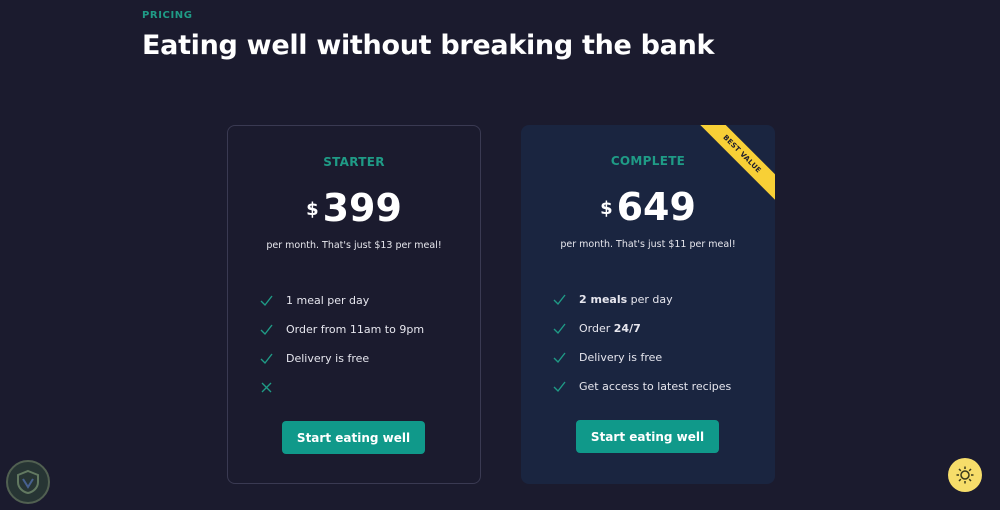 This screenshot has height=510, width=1000. Describe the element at coordinates (648, 161) in the screenshot. I see `plan-name: COMPLETE` at that location.